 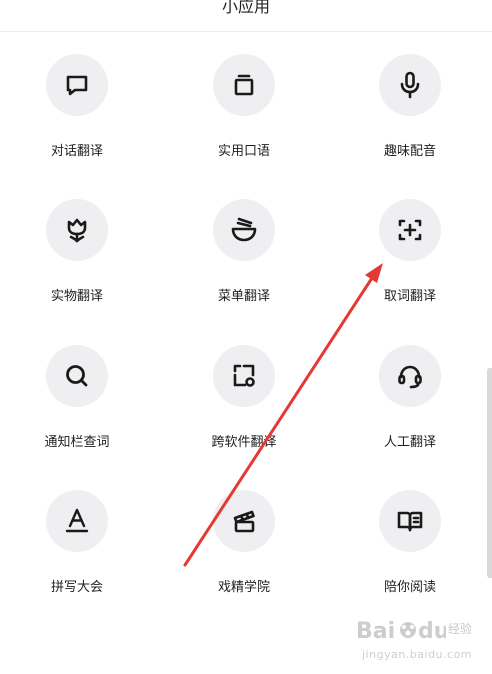 What do you see at coordinates (243, 296) in the screenshot?
I see `app-label: 菜单翻译` at bounding box center [243, 296].